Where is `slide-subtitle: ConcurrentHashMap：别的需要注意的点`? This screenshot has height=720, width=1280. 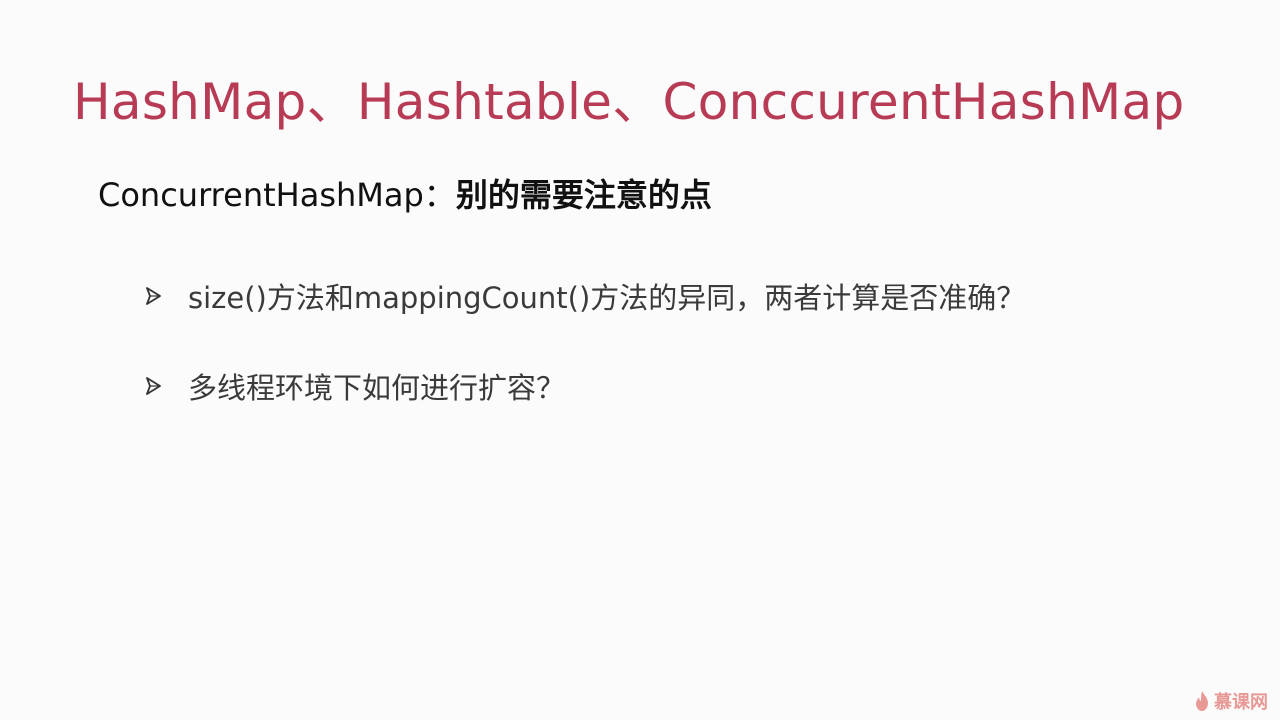
slide-subtitle: ConcurrentHashMap：别的需要注意的点 is located at coordinates (405, 195).